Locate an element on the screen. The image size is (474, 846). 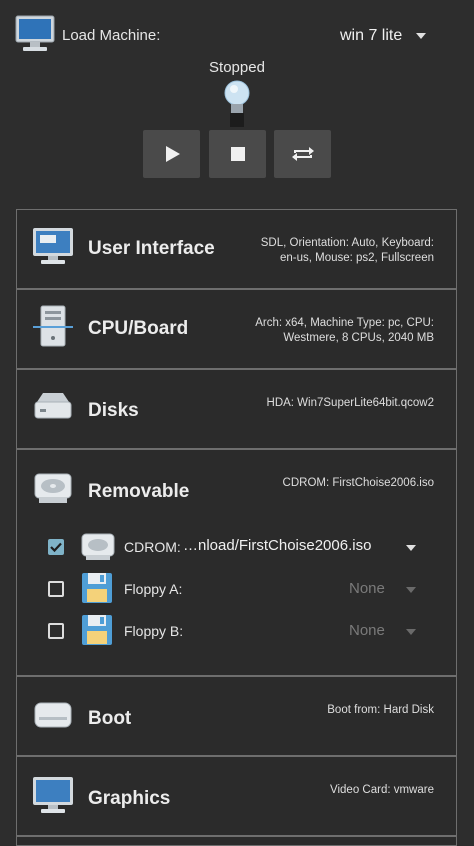
cdrom-label: CDROM: is located at coordinates (152, 547).